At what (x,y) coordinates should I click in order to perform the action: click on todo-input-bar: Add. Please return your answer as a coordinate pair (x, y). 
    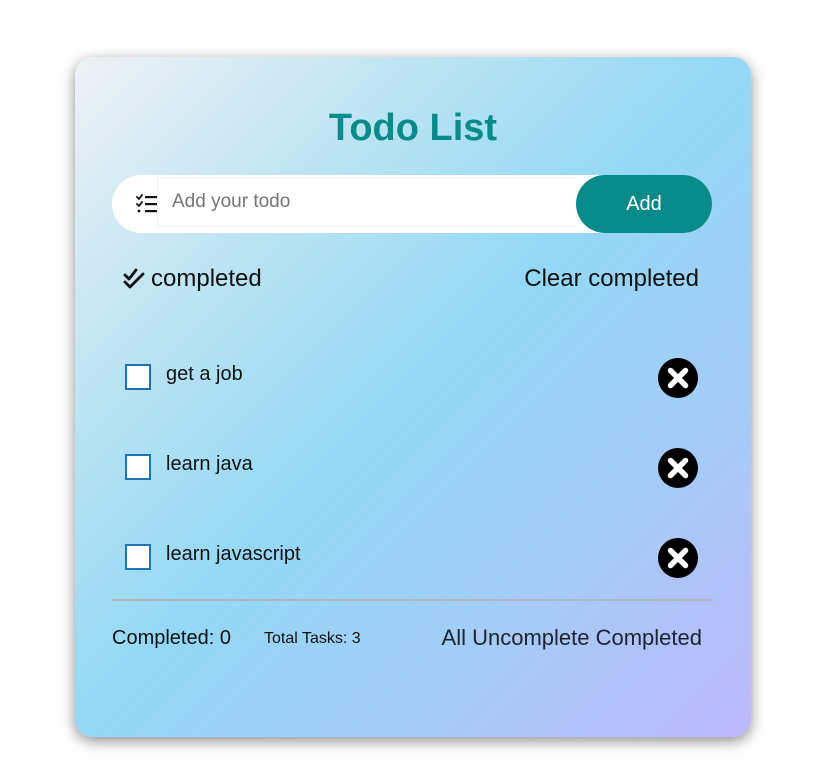
    Looking at the image, I should click on (412, 204).